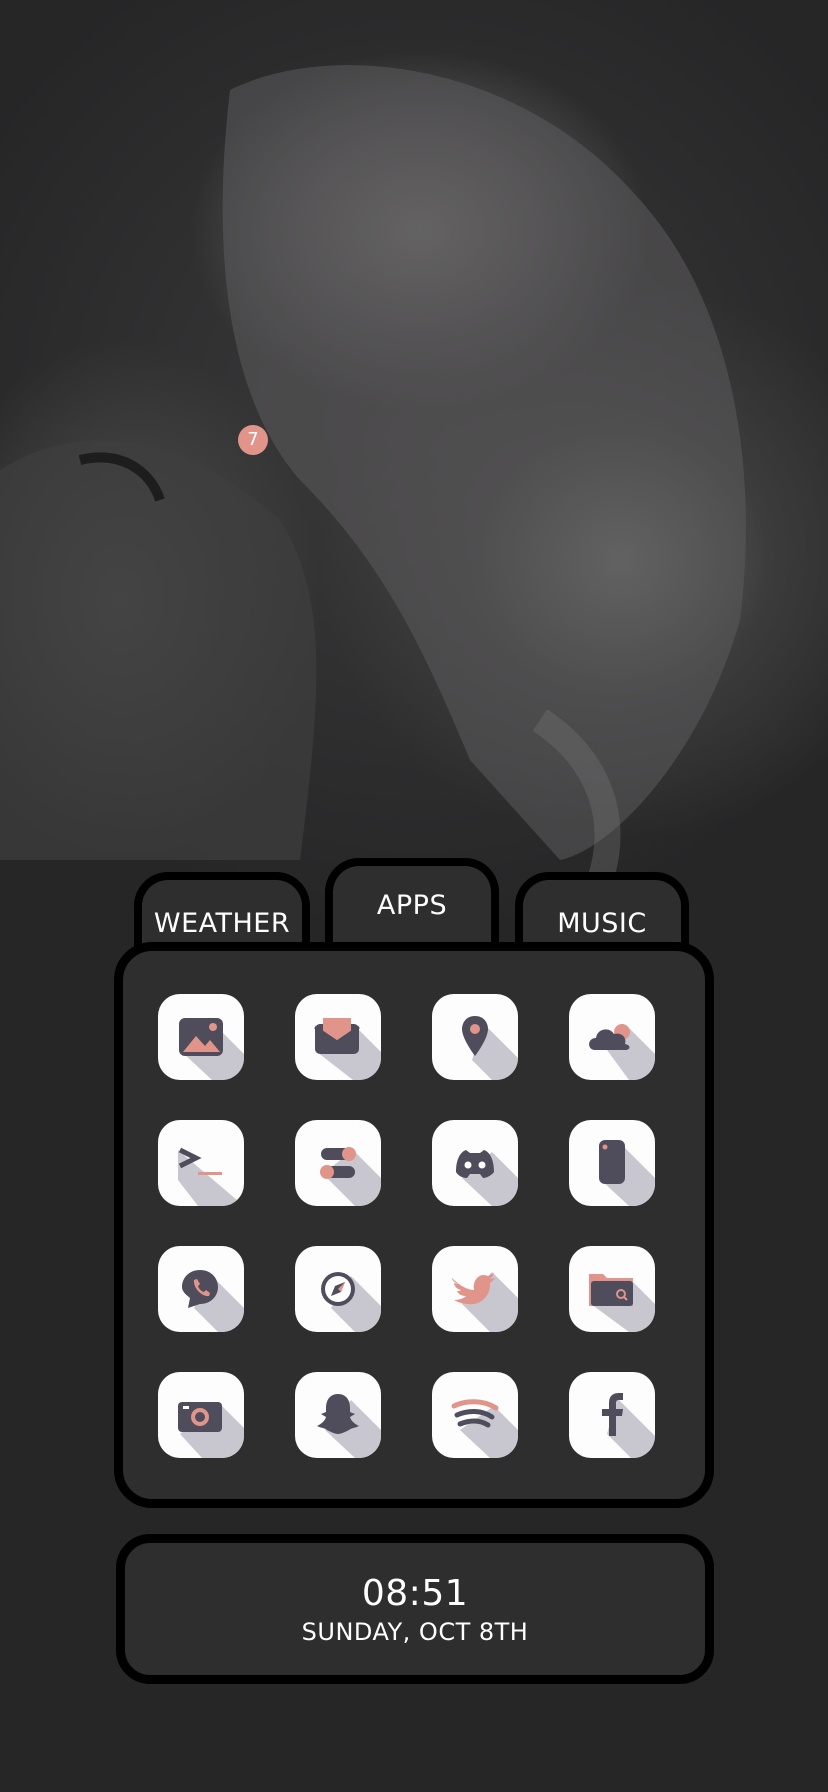 This screenshot has width=828, height=1792. Describe the element at coordinates (602, 923) in the screenshot. I see `tab-music-label: MUSIC` at that location.